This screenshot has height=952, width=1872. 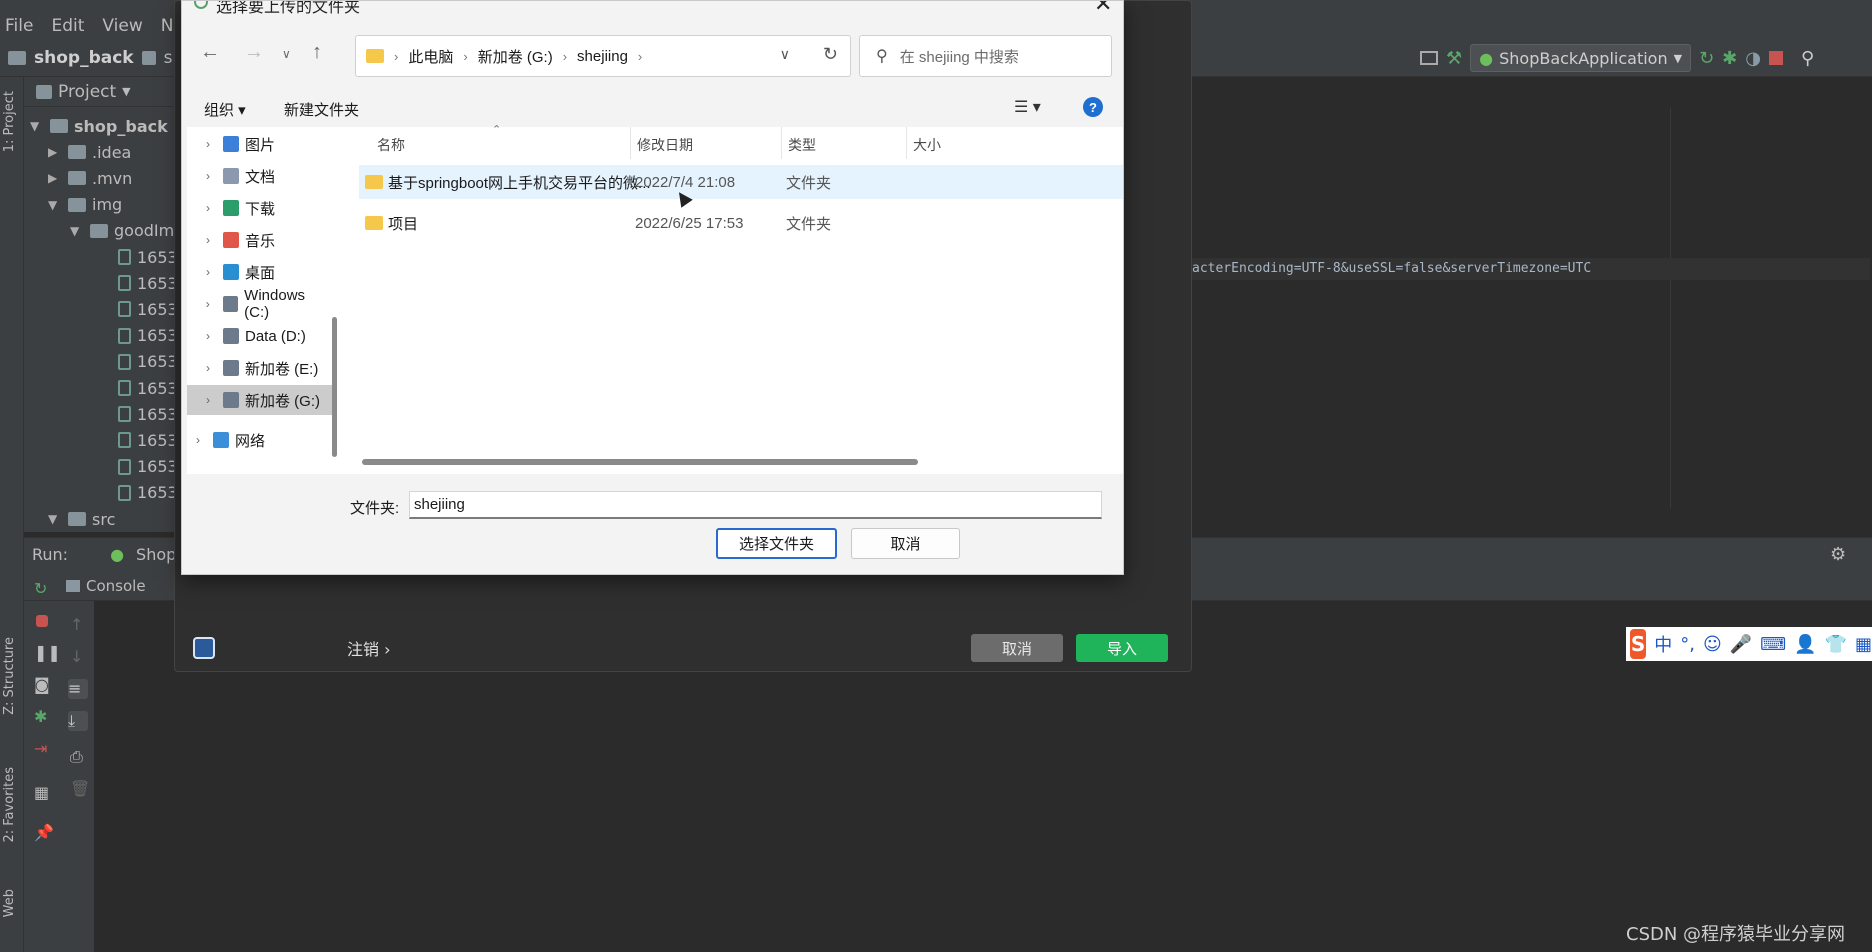 What do you see at coordinates (259, 304) in the screenshot?
I see `nav-item: › Windows (C:)` at bounding box center [259, 304].